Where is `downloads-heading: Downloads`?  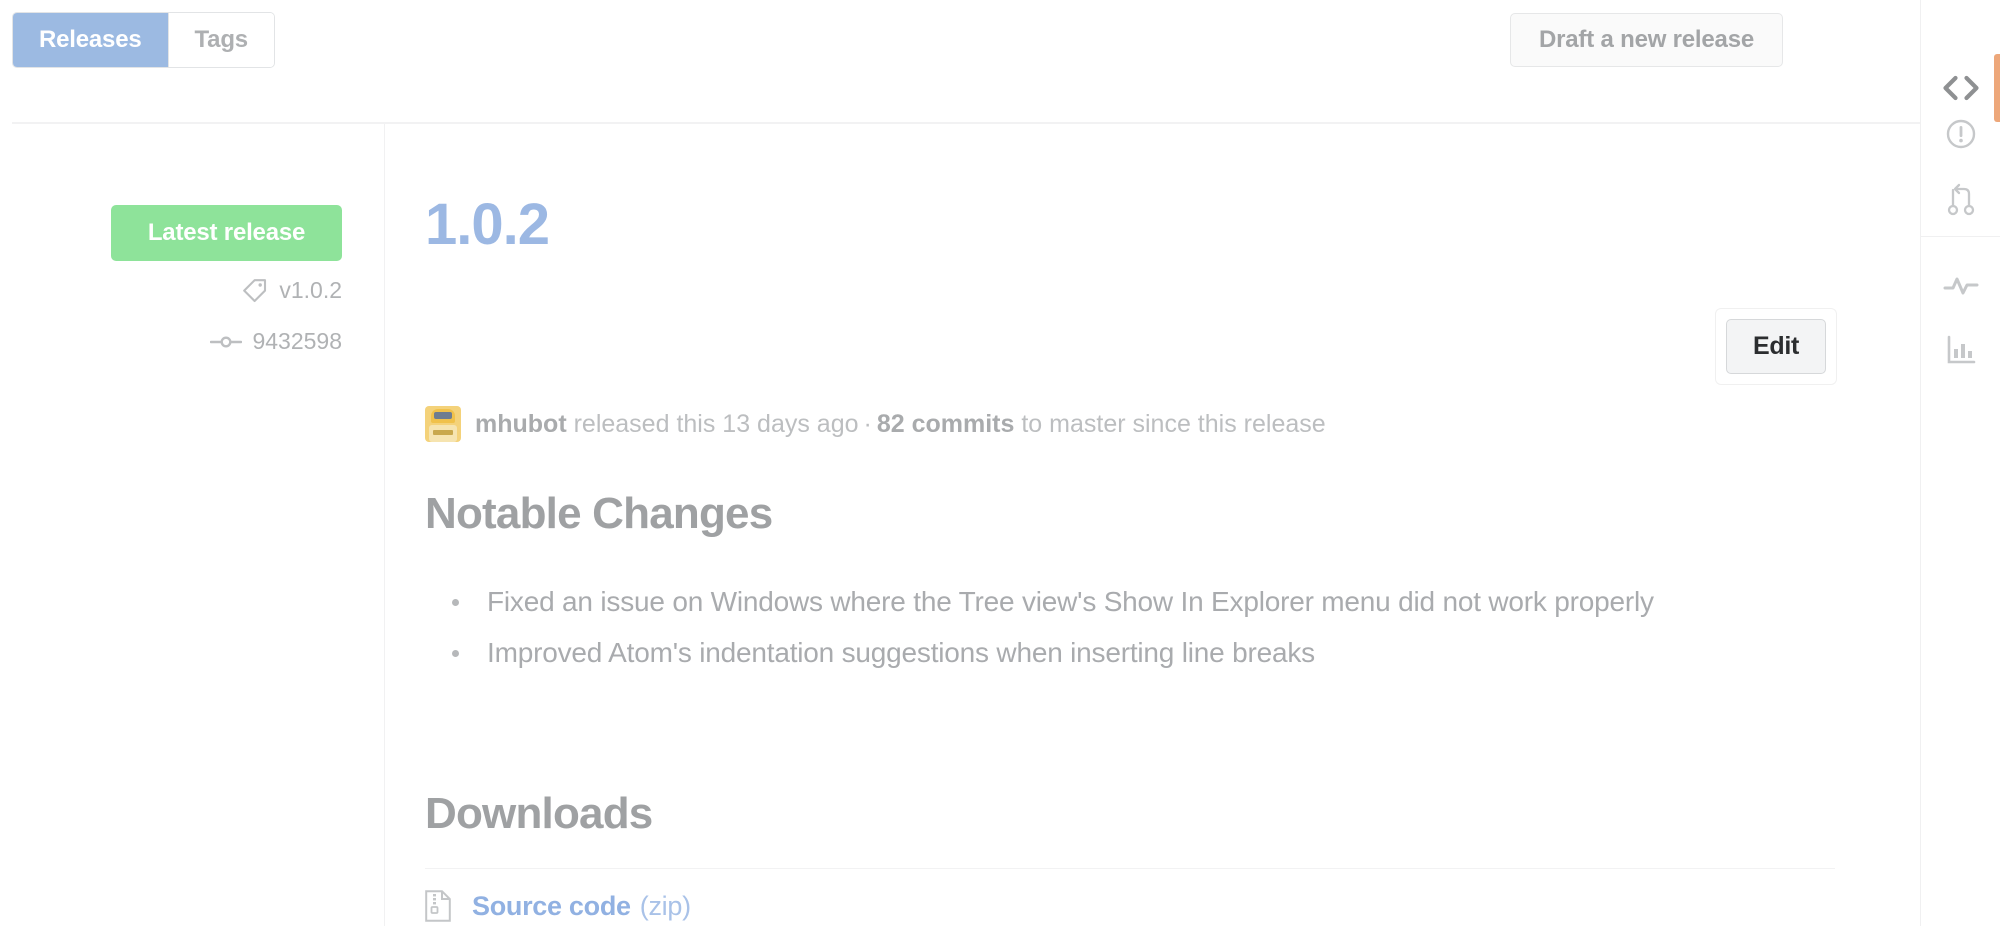 downloads-heading: Downloads is located at coordinates (539, 813).